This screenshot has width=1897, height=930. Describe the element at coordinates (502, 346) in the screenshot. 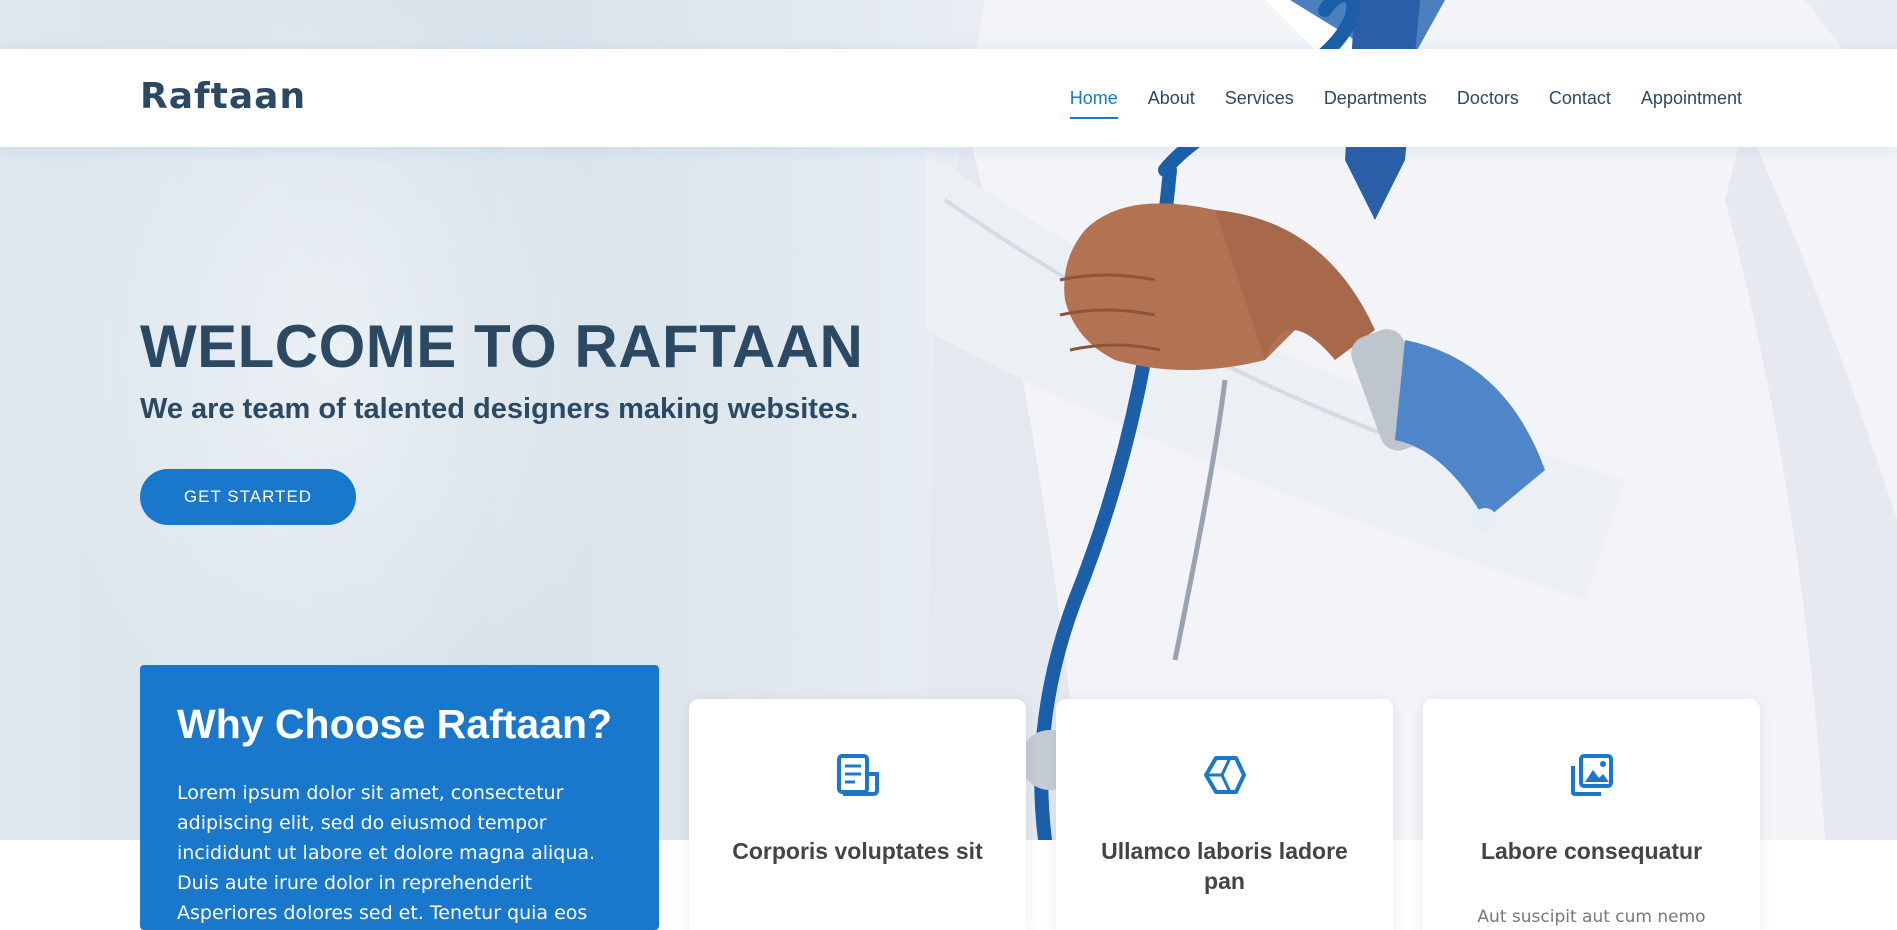

I see `hero-title: WELCOME TO RAFTAAN` at that location.